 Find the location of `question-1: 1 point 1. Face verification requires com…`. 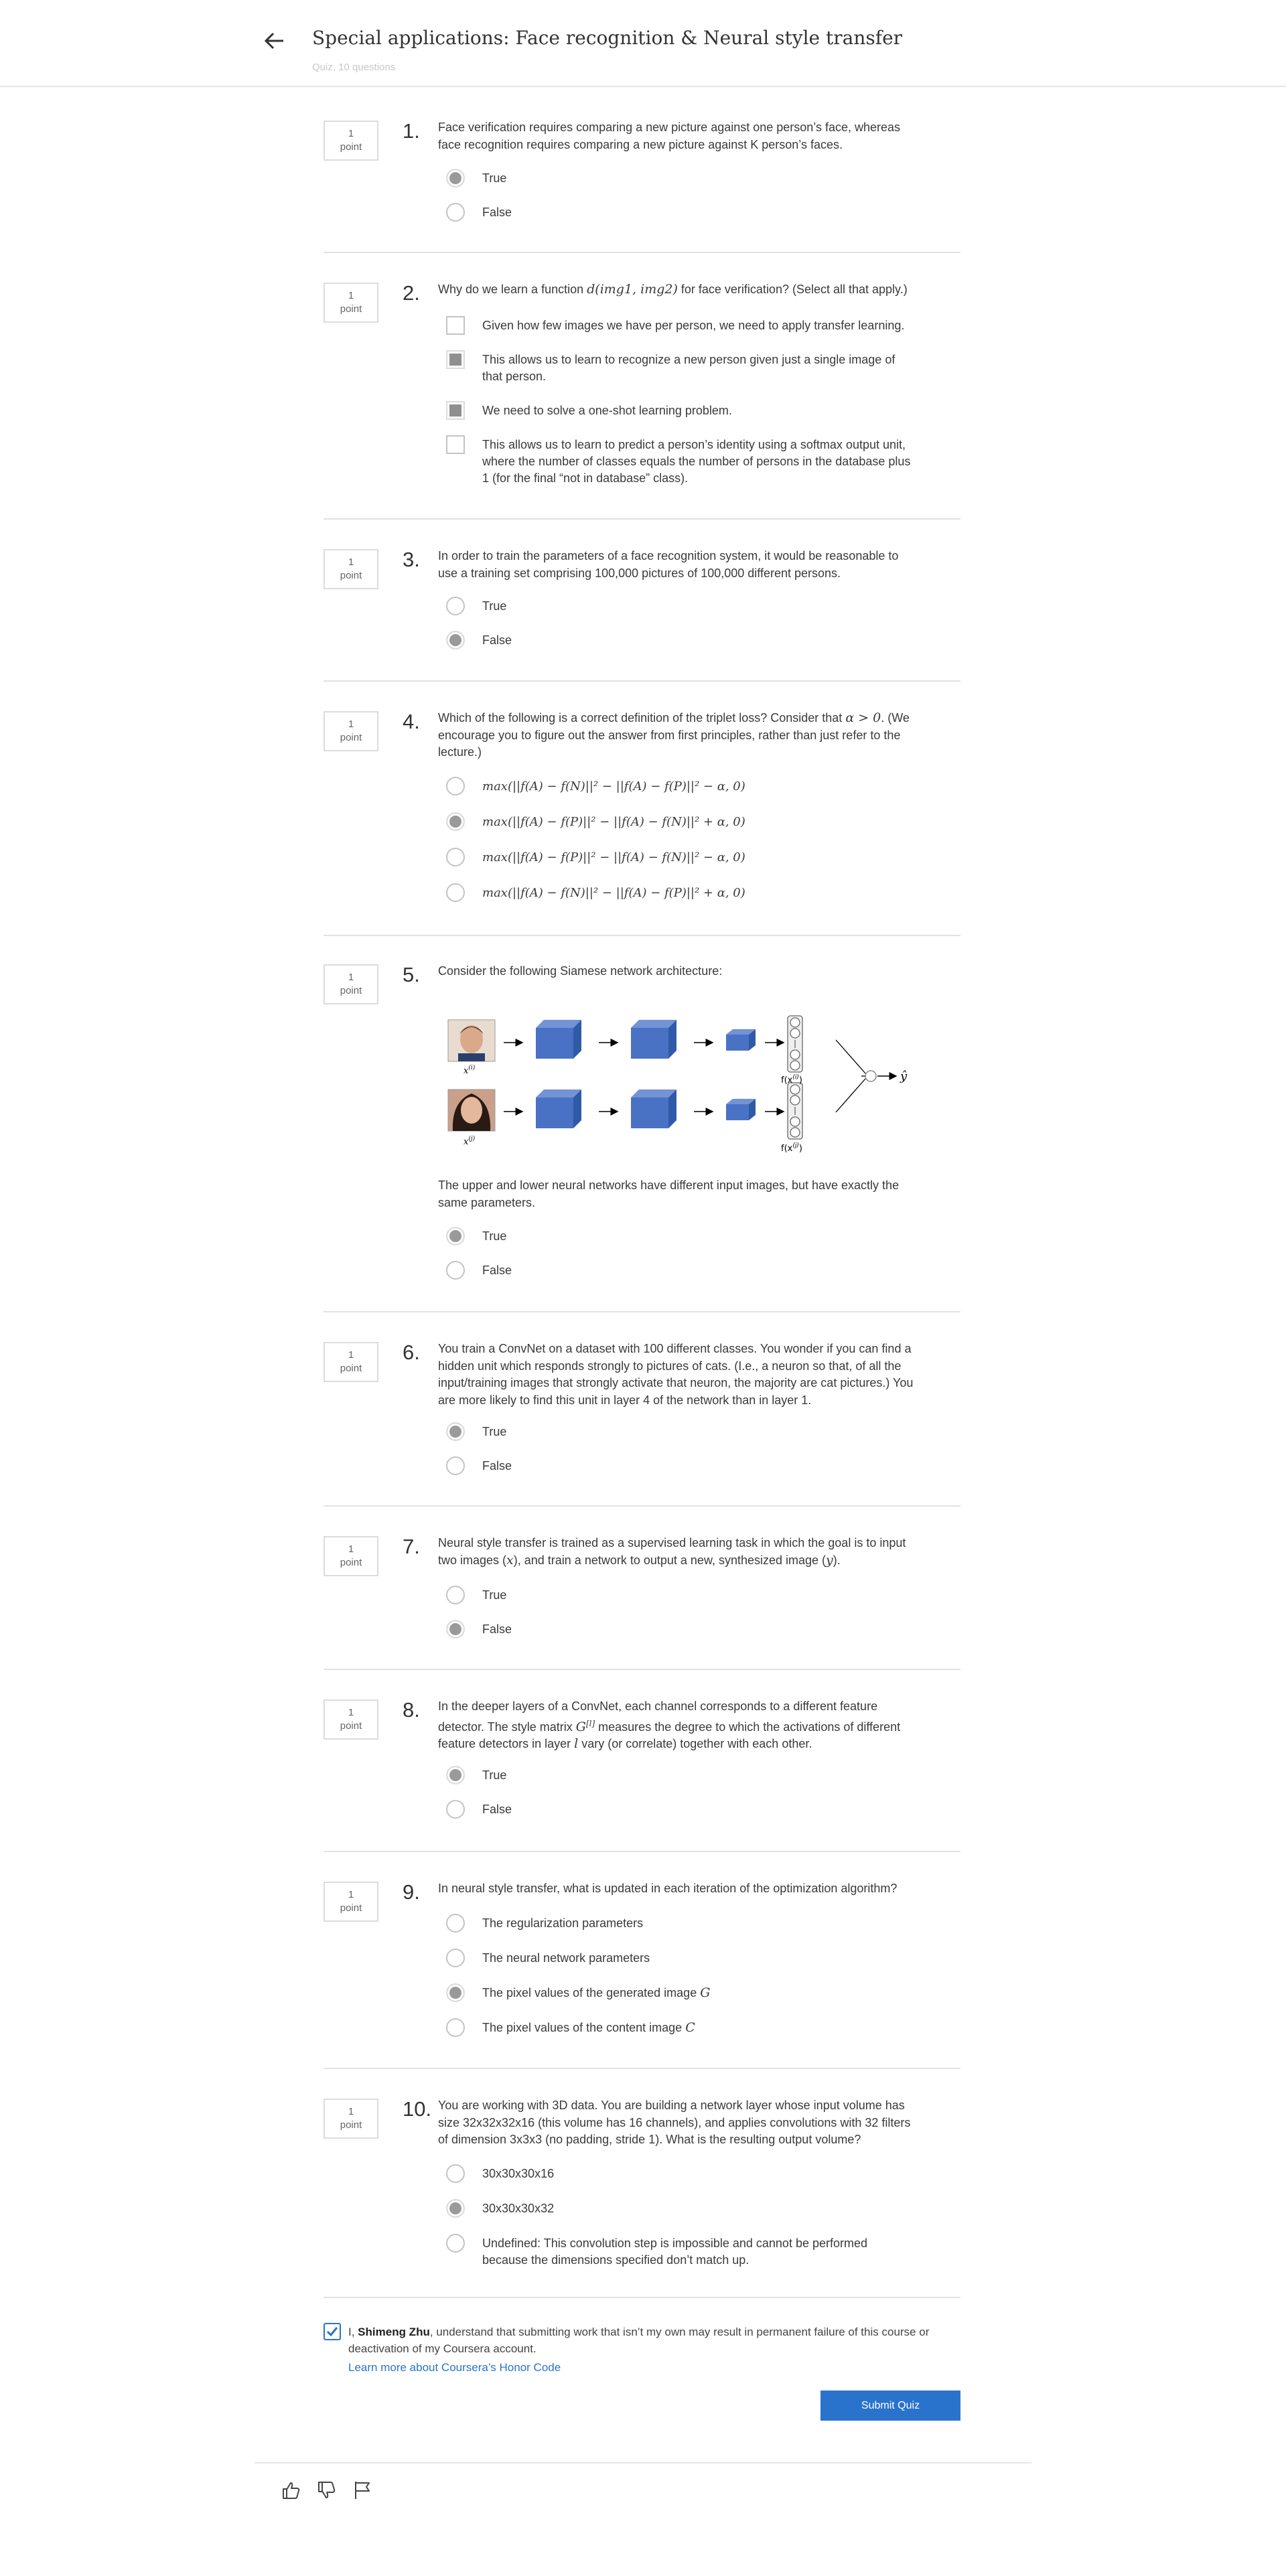

question-1: 1 point 1. Face verification requires com… is located at coordinates (642, 176).